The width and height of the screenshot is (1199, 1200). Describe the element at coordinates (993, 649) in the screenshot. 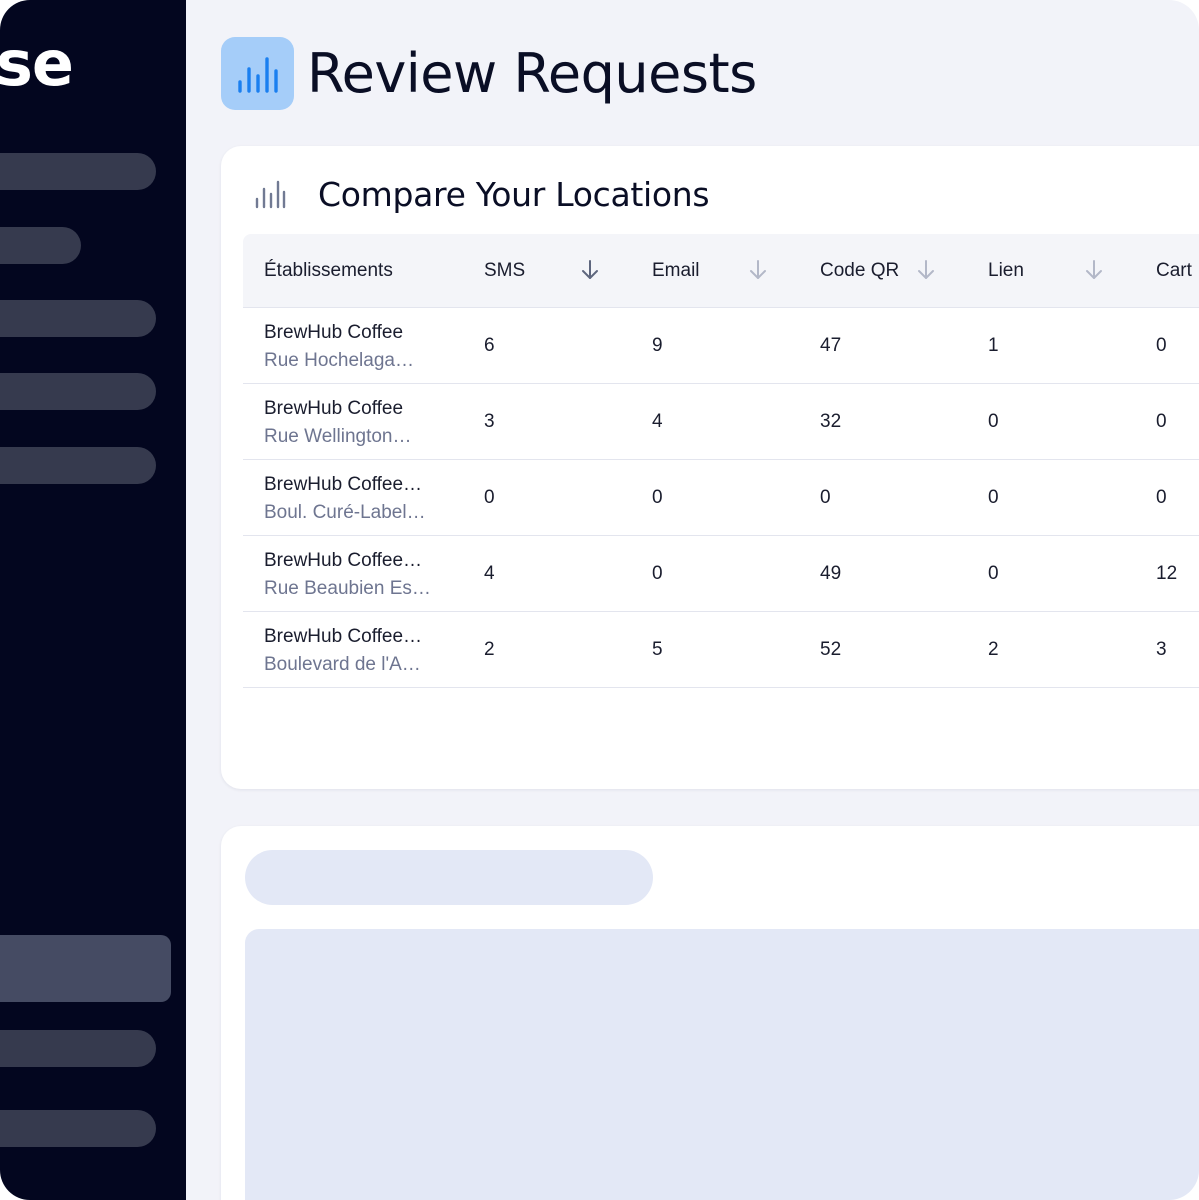

I see `link-count: 2` at that location.